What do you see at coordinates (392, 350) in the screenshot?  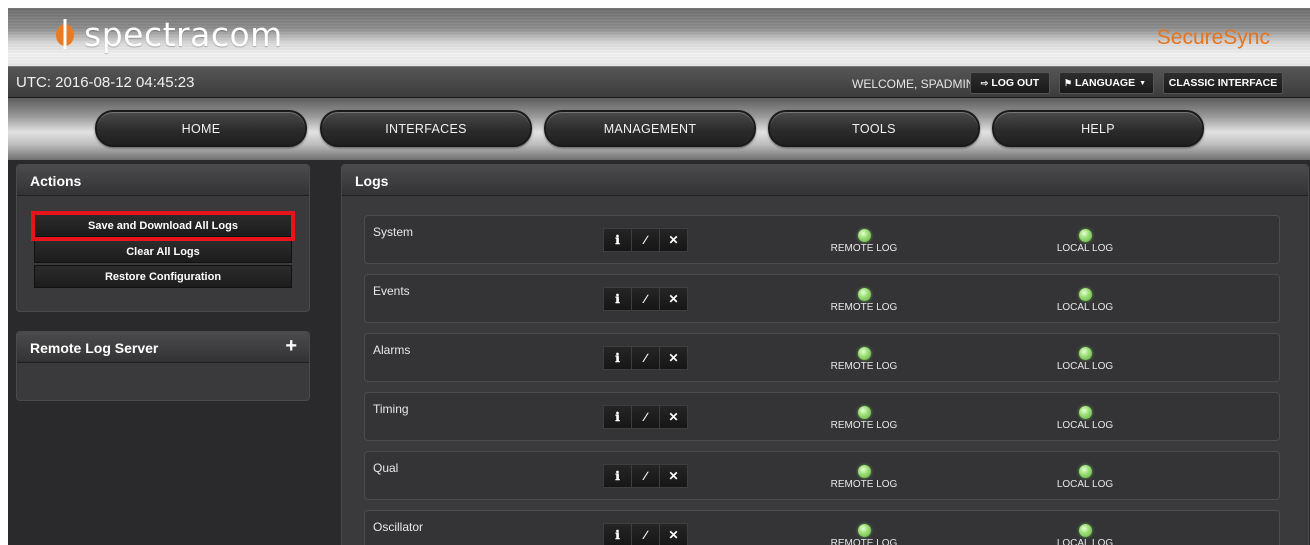 I see `log-name: Alarms` at bounding box center [392, 350].